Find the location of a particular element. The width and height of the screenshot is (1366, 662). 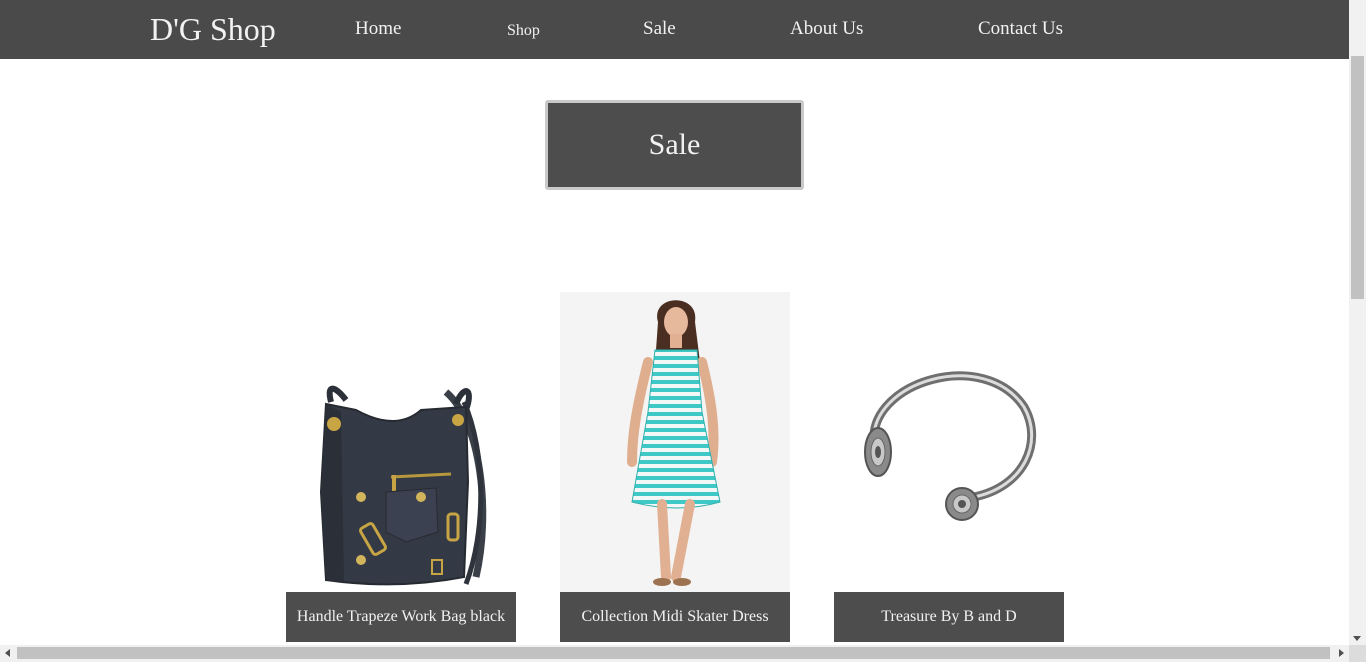

sale-heading-box: Sale is located at coordinates (674, 145).